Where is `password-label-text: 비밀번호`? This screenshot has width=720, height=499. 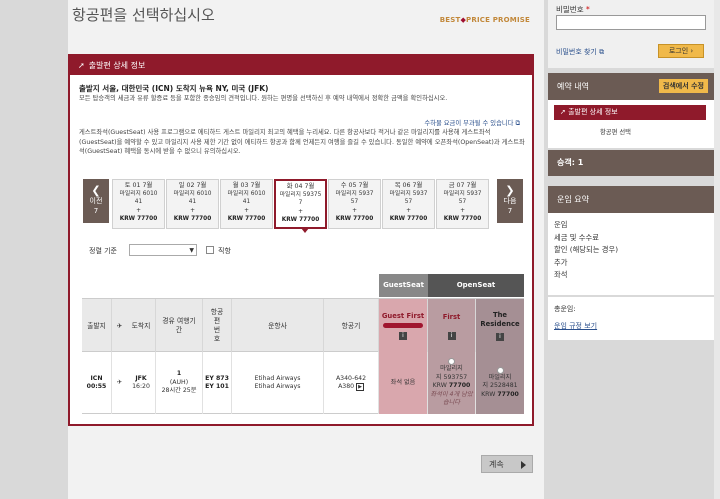
password-label-text: 비밀번호 is located at coordinates (570, 9).